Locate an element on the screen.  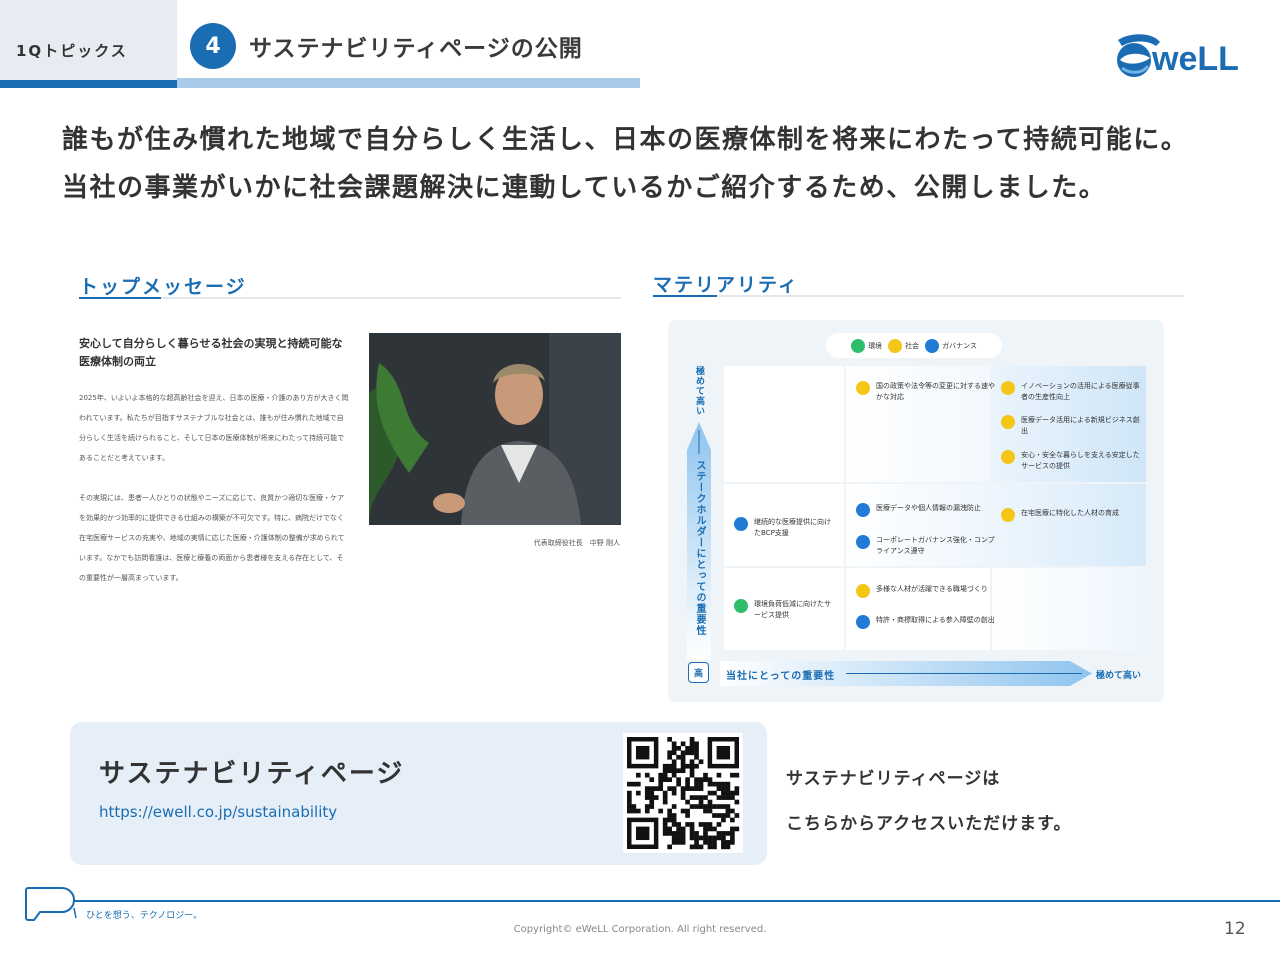
grid-cell-r2c3 is located at coordinates (1069, 525).